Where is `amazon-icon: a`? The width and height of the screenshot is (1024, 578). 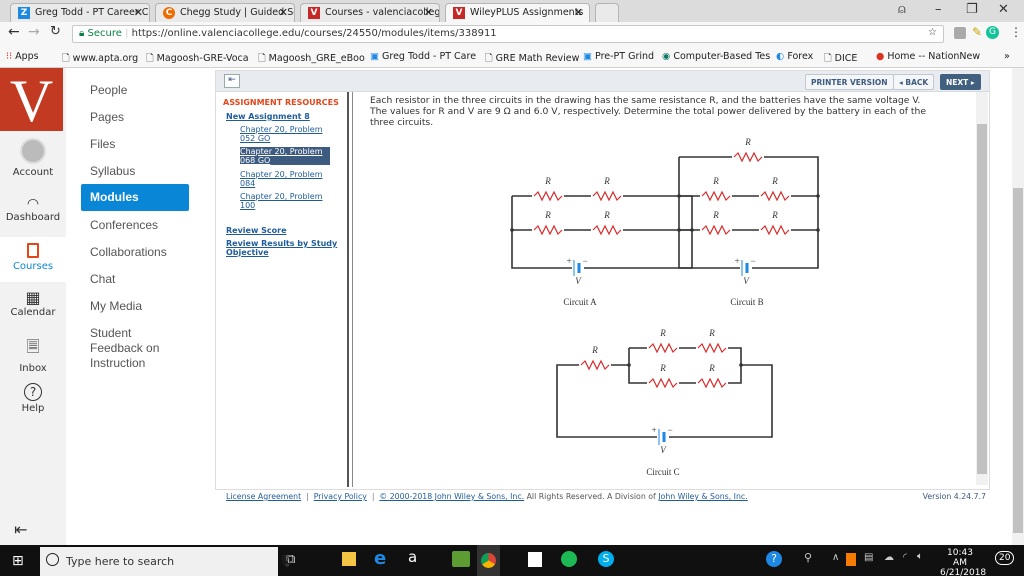
amazon-icon: a is located at coordinates (412, 557).